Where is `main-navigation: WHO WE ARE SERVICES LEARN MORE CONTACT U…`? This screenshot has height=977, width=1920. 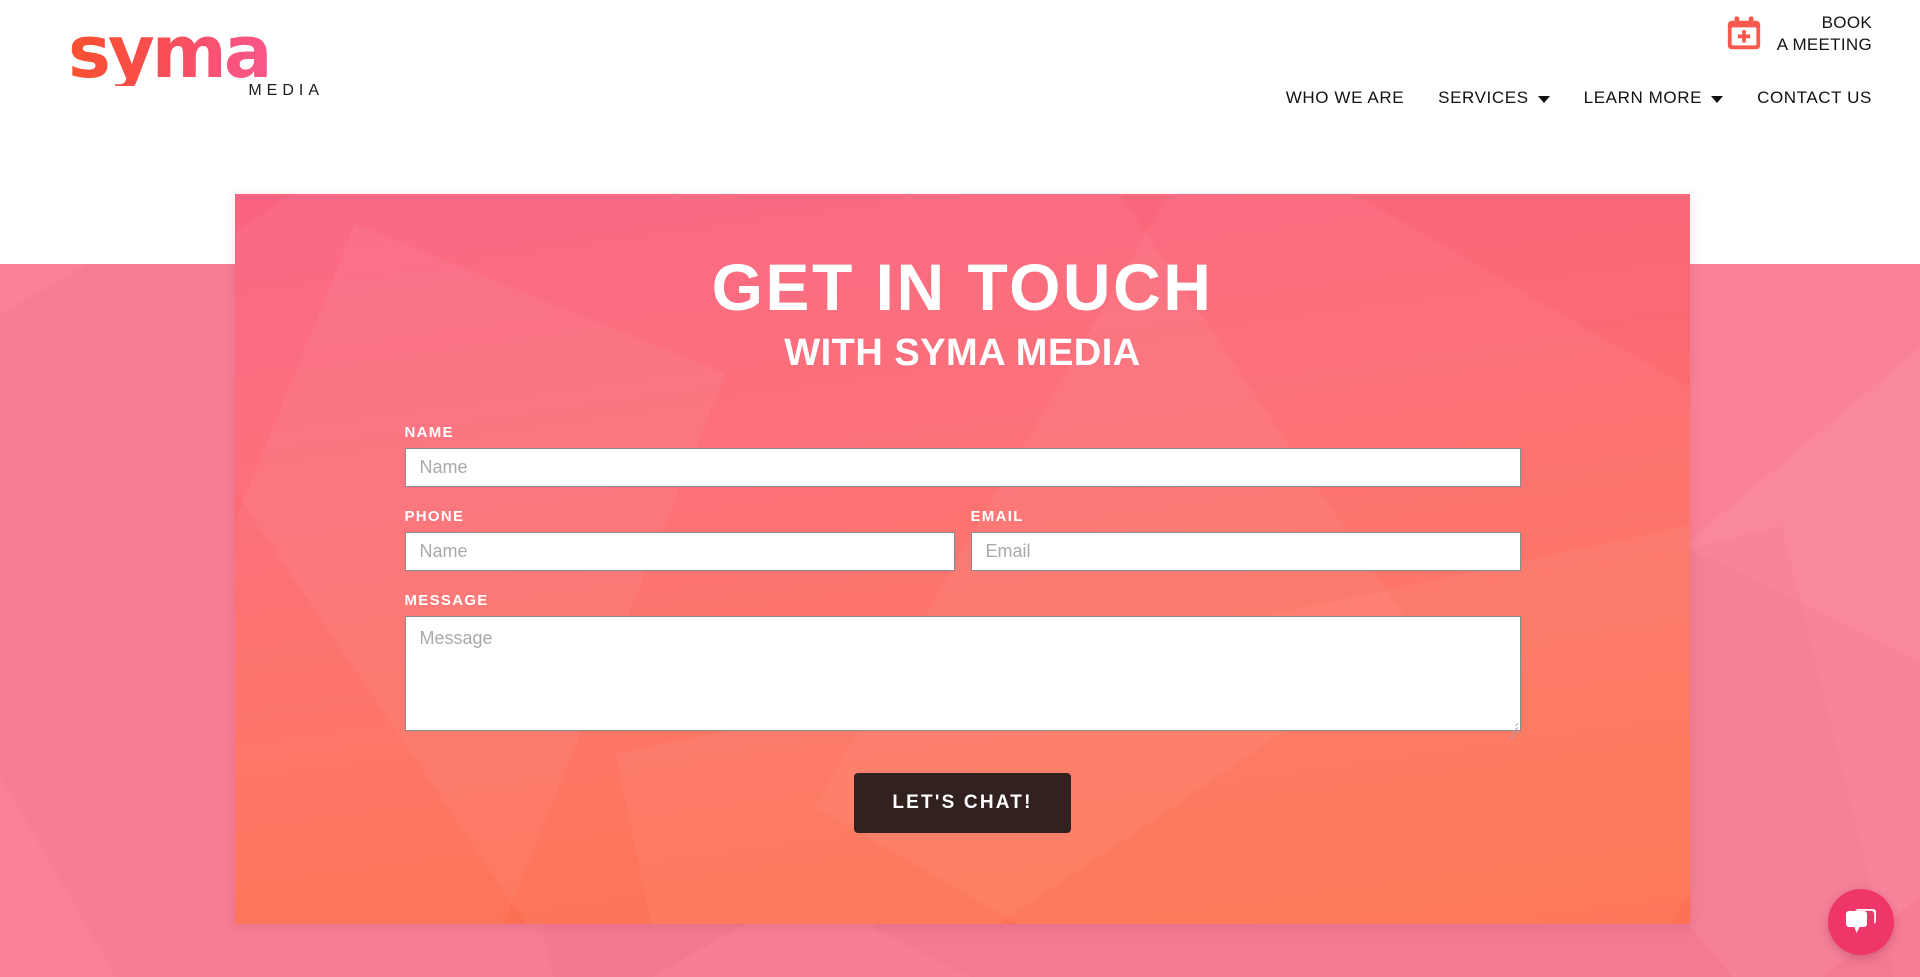 main-navigation: WHO WE ARE SERVICES LEARN MORE CONTACT U… is located at coordinates (1579, 98).